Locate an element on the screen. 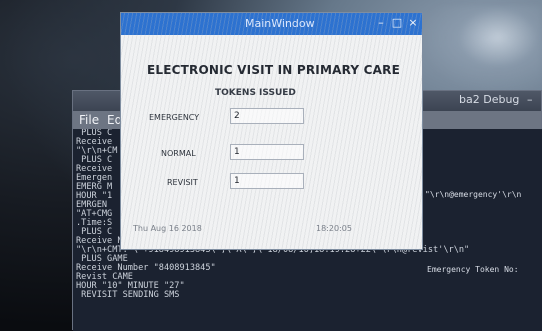 The width and height of the screenshot is (542, 331). status-date: Thu Aug 16 2018 is located at coordinates (167, 228).